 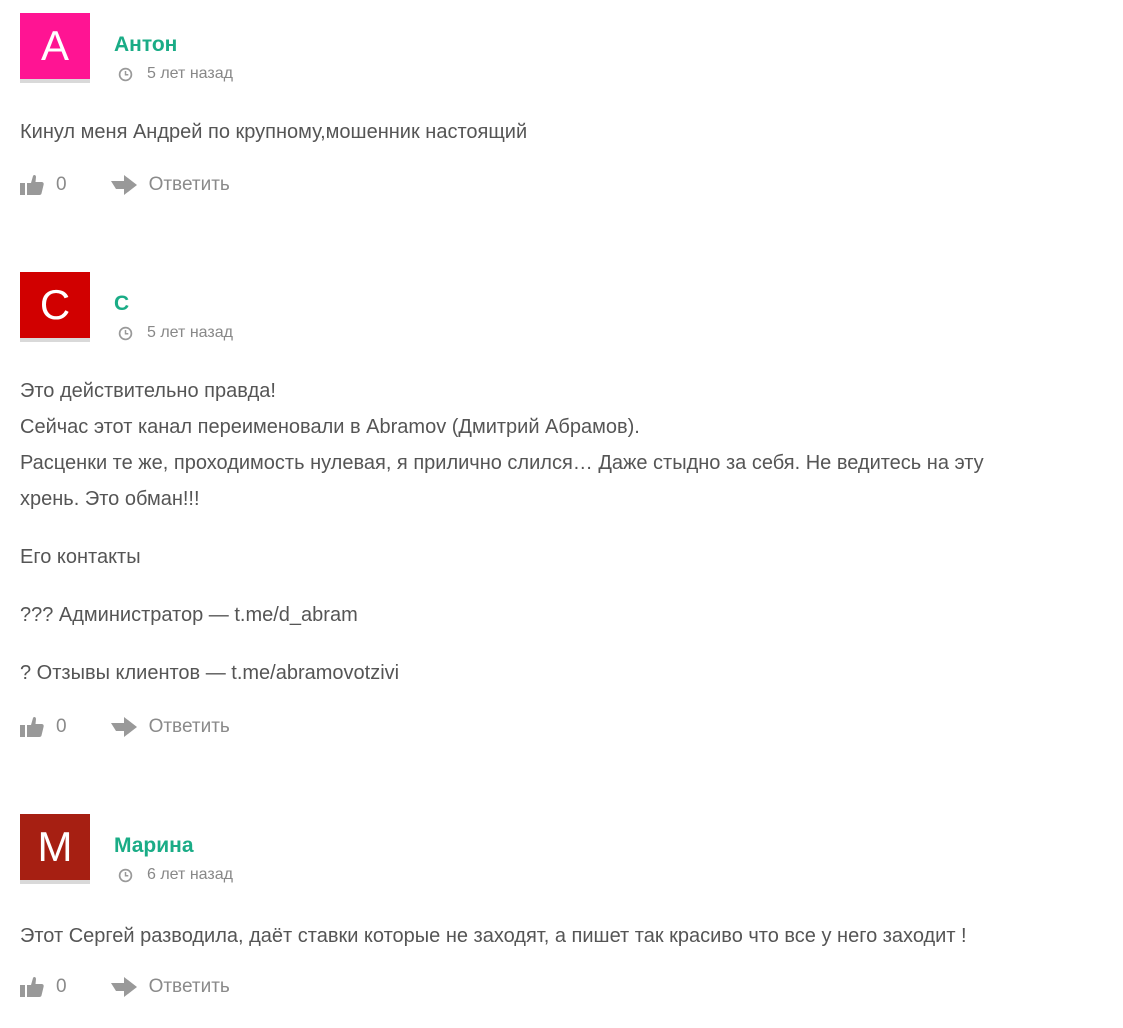 What do you see at coordinates (190, 874) in the screenshot?
I see `comment-time: 6 лет назад` at bounding box center [190, 874].